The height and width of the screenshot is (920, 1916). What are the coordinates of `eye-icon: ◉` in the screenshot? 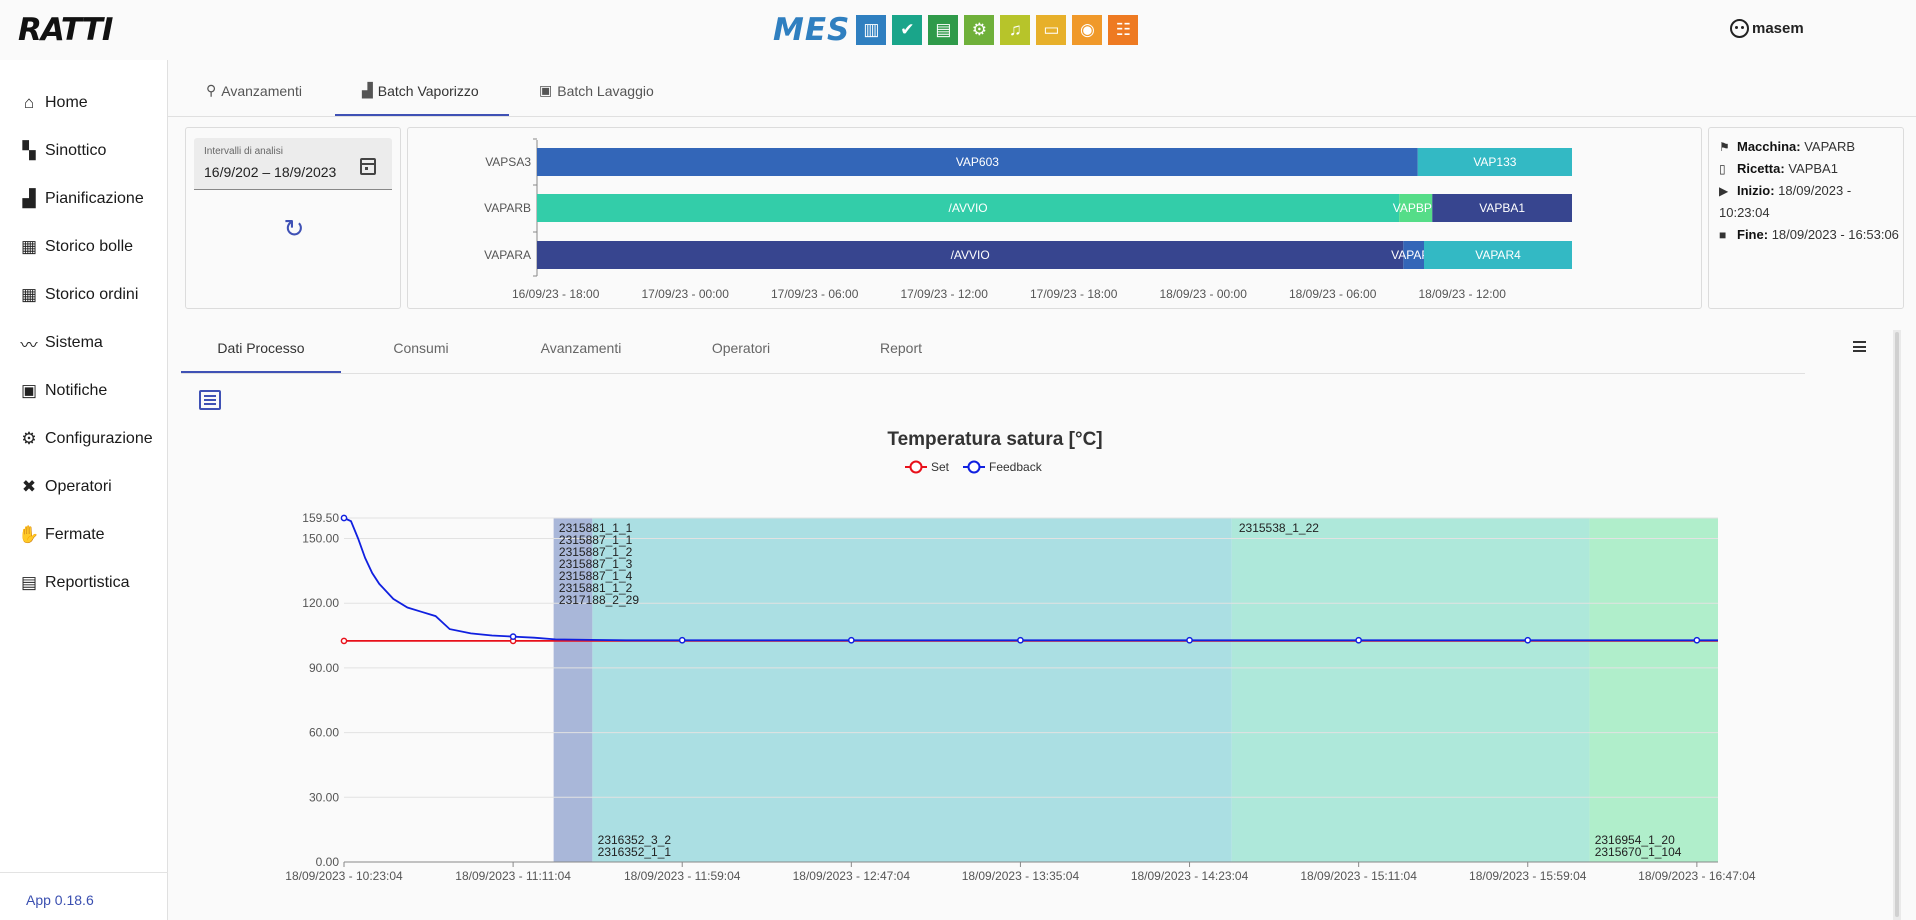 It's located at (1087, 30).